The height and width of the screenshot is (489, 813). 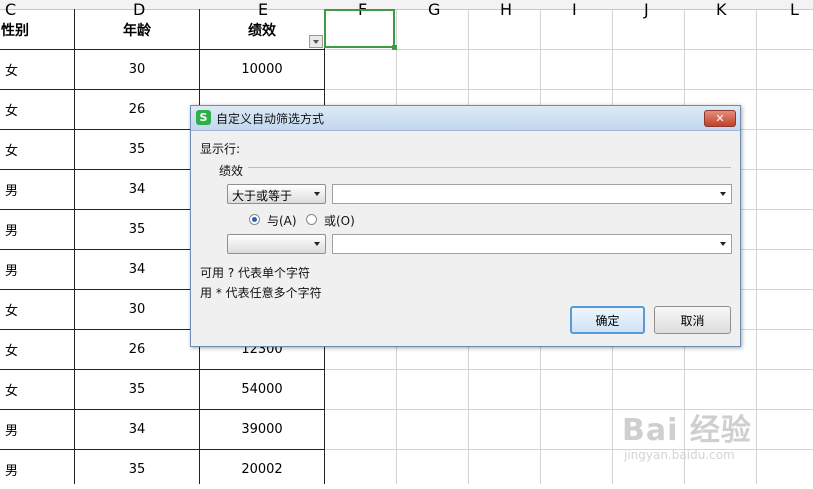 What do you see at coordinates (721, 9) in the screenshot?
I see `column-letter-k: K` at bounding box center [721, 9].